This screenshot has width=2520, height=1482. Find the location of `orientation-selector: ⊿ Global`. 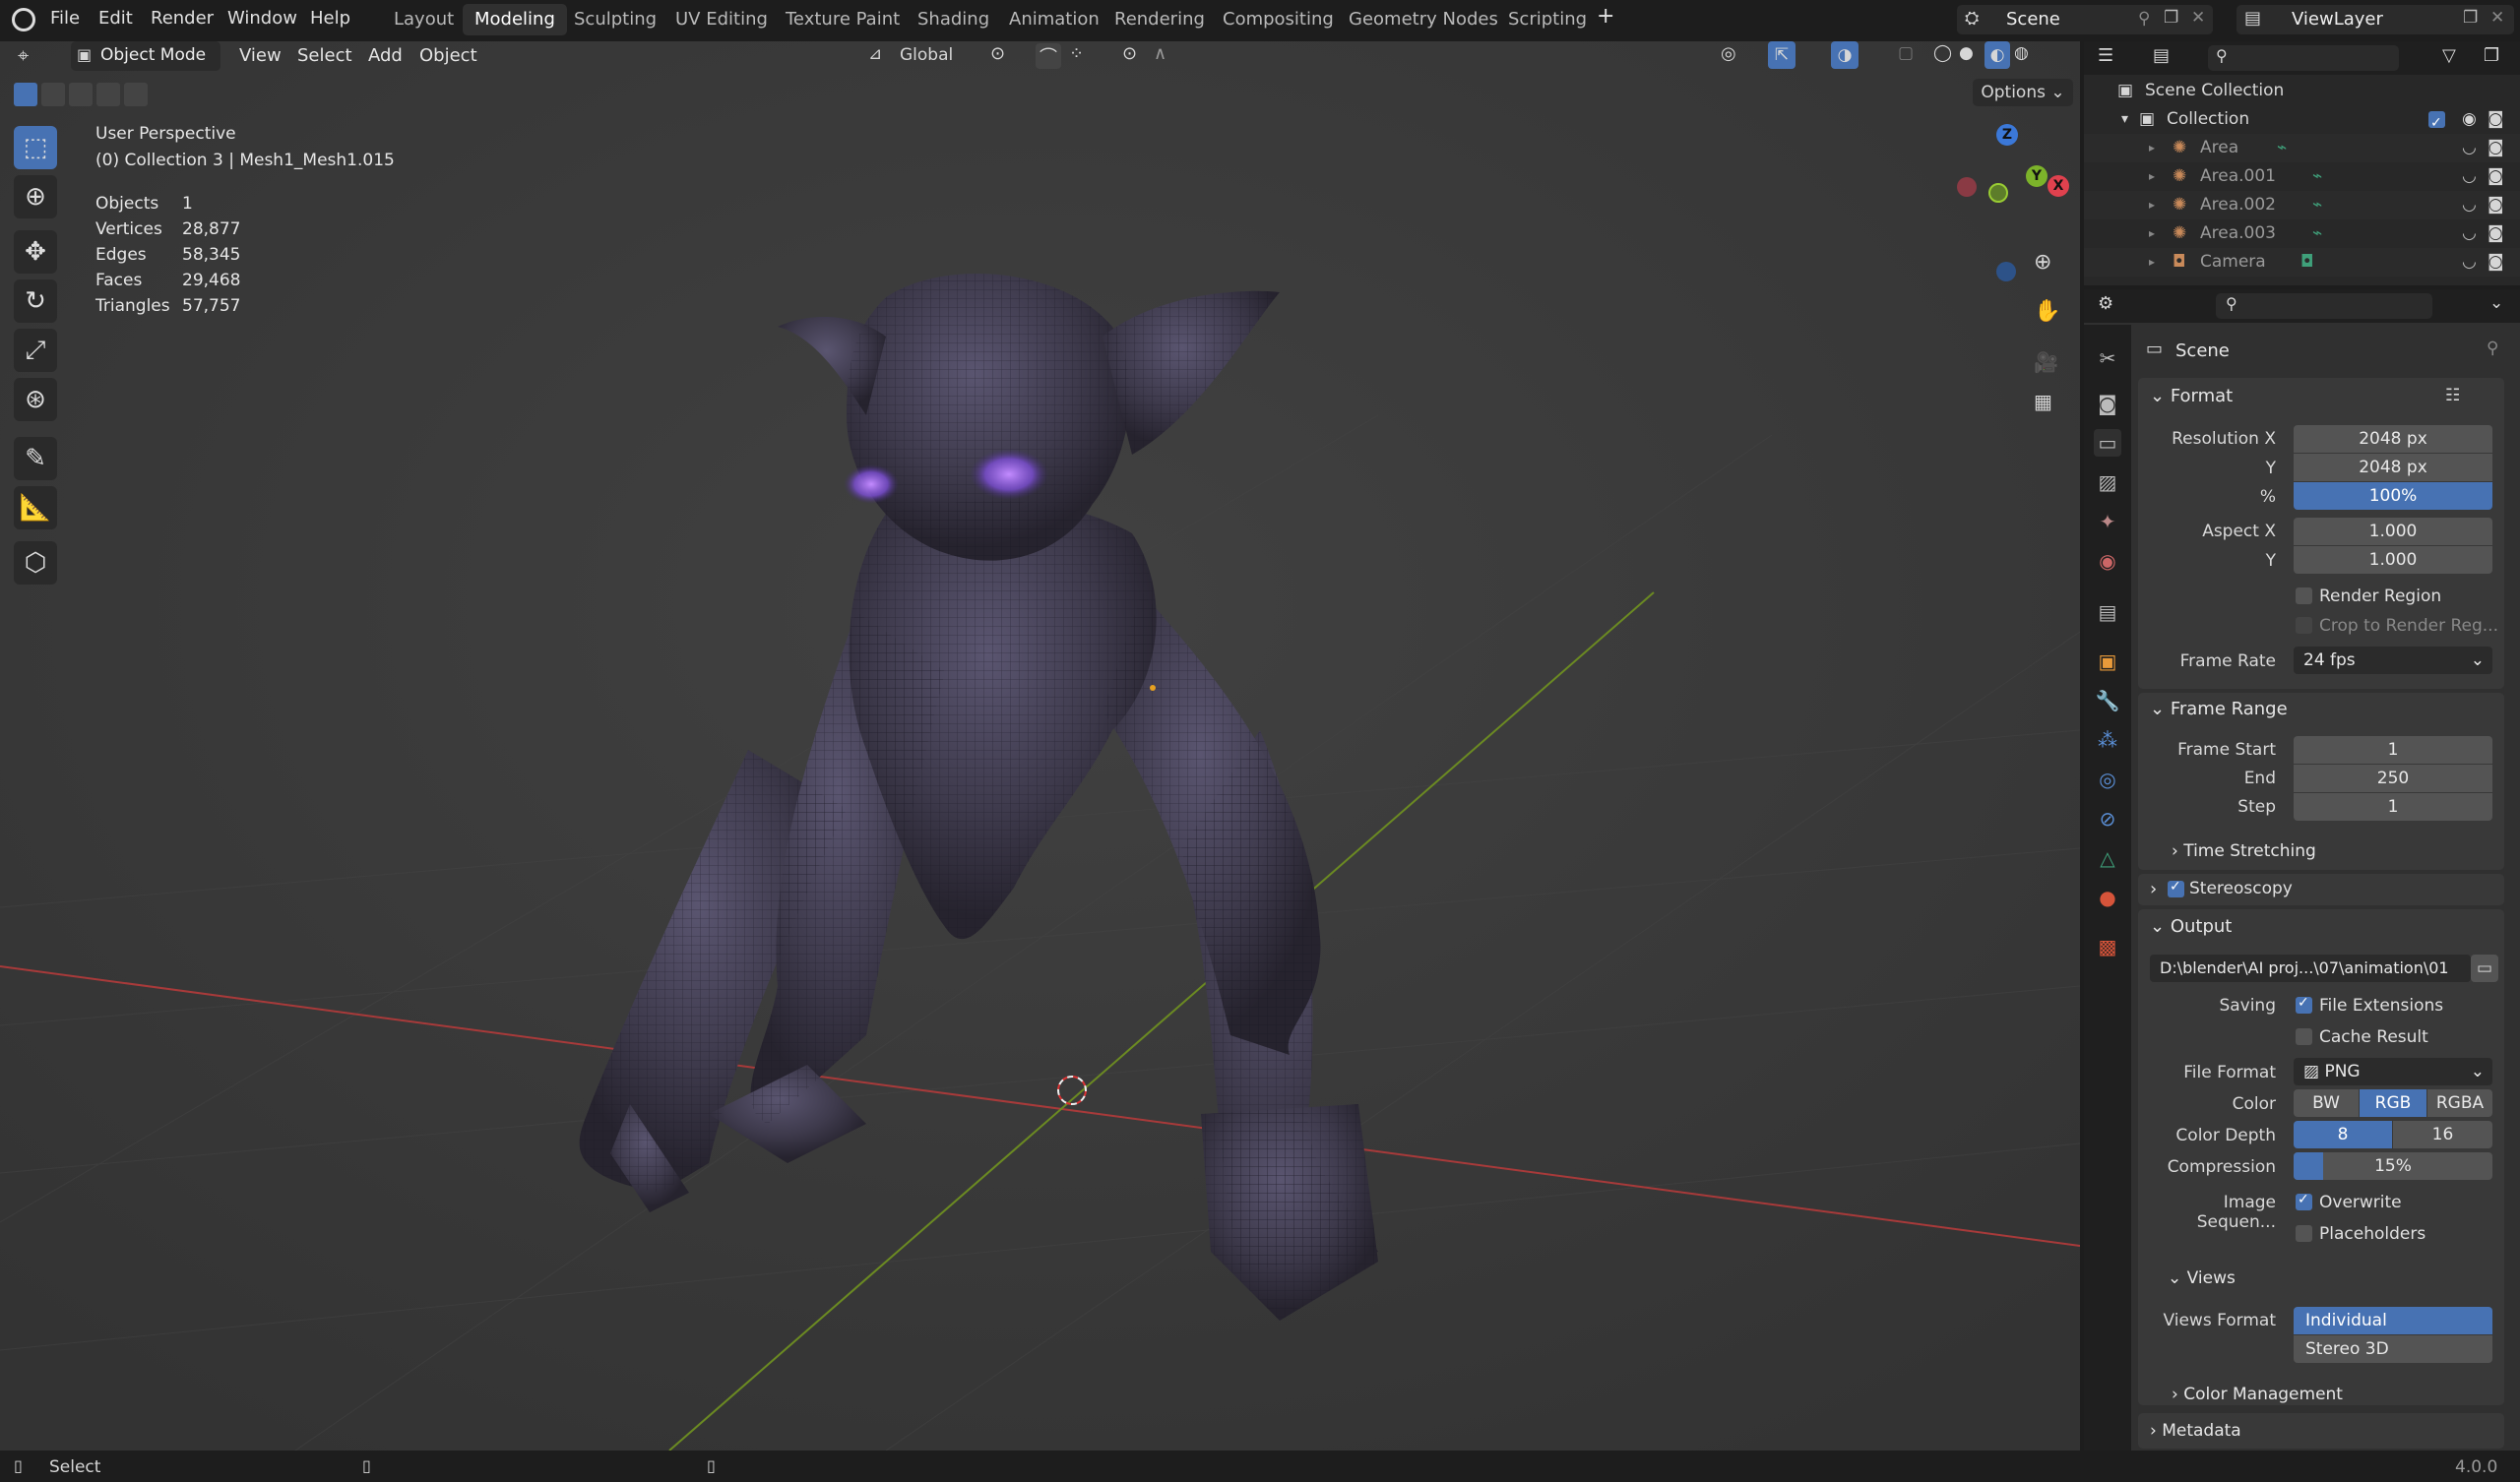

orientation-selector: ⊿ Global is located at coordinates (921, 56).